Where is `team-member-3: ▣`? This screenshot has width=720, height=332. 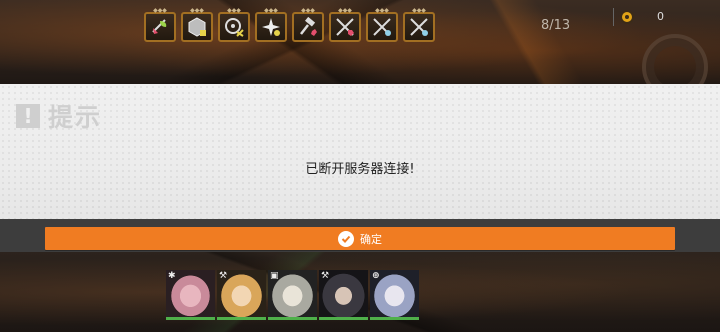
team-member-3: ▣ is located at coordinates (292, 295).